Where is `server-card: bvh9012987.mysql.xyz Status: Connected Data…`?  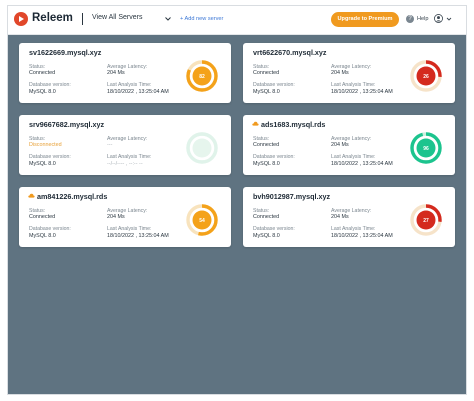 server-card: bvh9012987.mysql.xyz Status: Connected Data… is located at coordinates (349, 217).